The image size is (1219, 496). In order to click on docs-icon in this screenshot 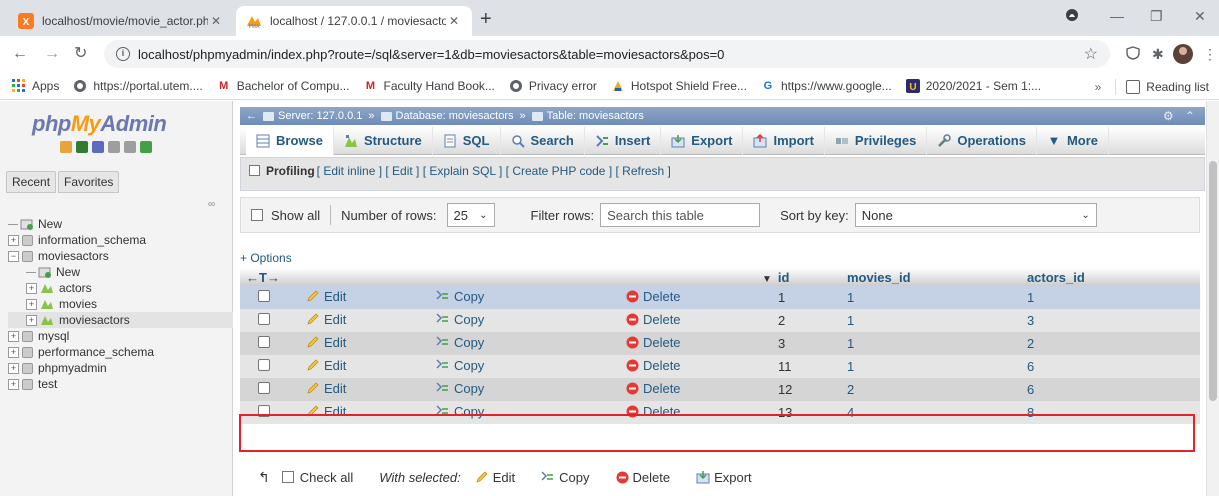, I will do `click(114, 147)`.